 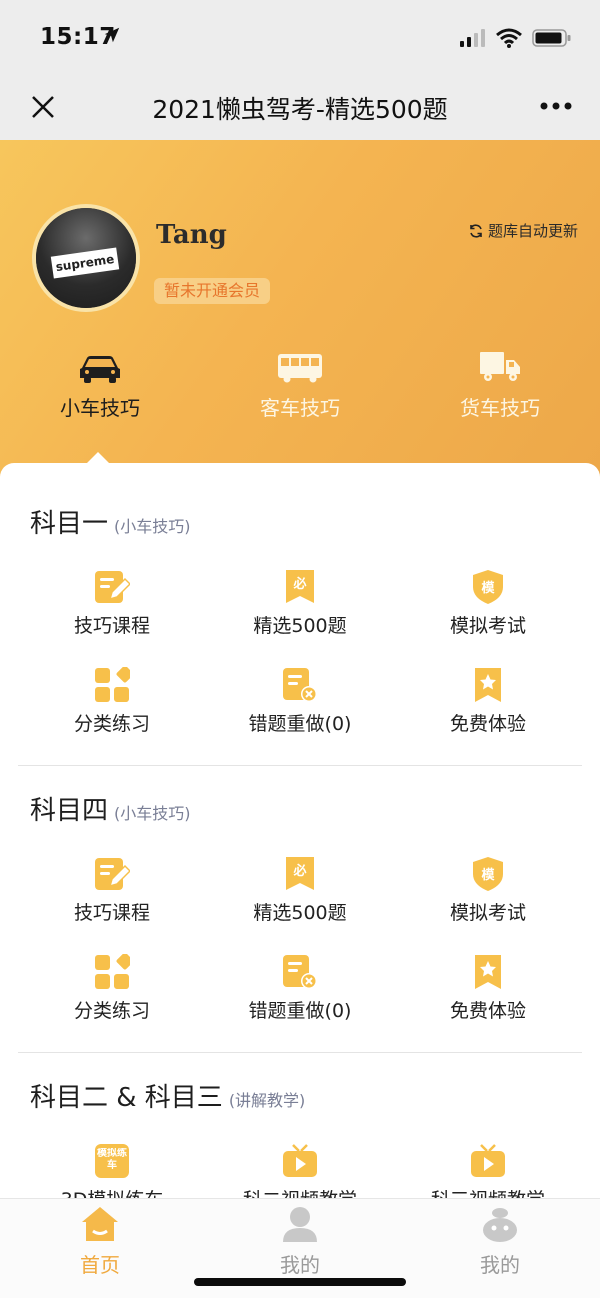 What do you see at coordinates (500, 1225) in the screenshot?
I see `mascot-icon` at bounding box center [500, 1225].